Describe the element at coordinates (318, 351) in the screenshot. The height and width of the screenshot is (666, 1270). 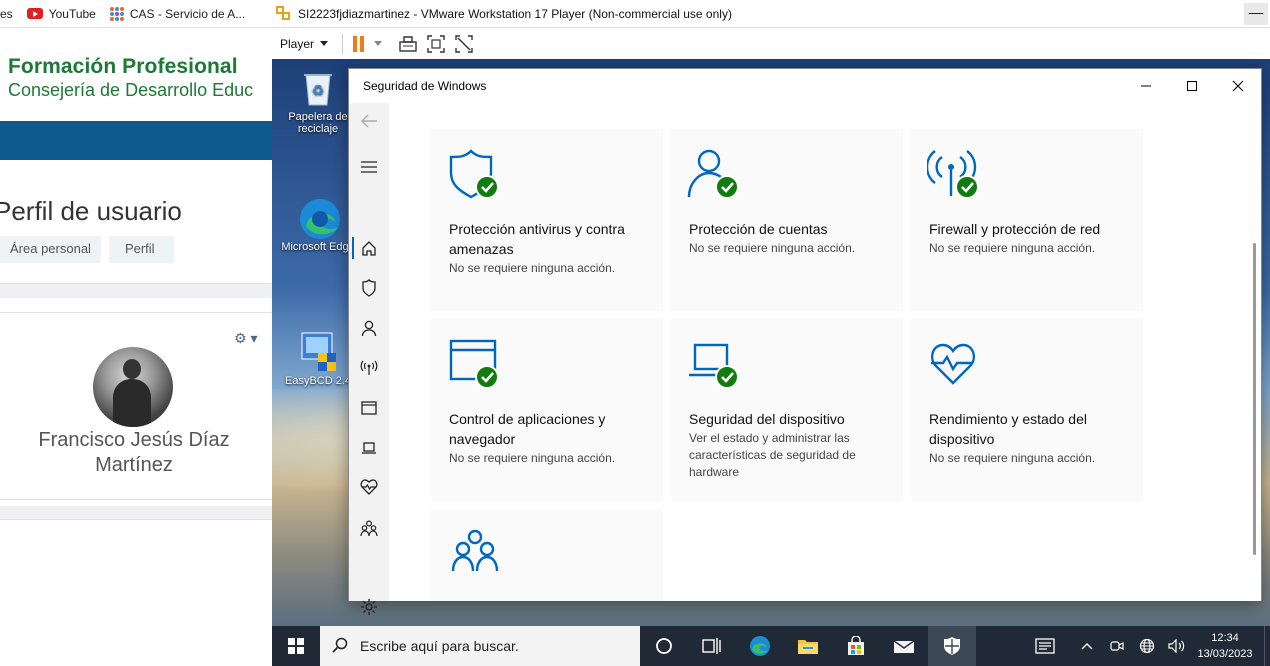
I see `easybcd-icon` at that location.